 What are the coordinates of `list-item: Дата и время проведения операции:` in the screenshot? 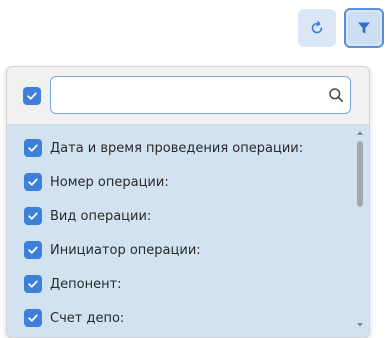 It's located at (179, 148).